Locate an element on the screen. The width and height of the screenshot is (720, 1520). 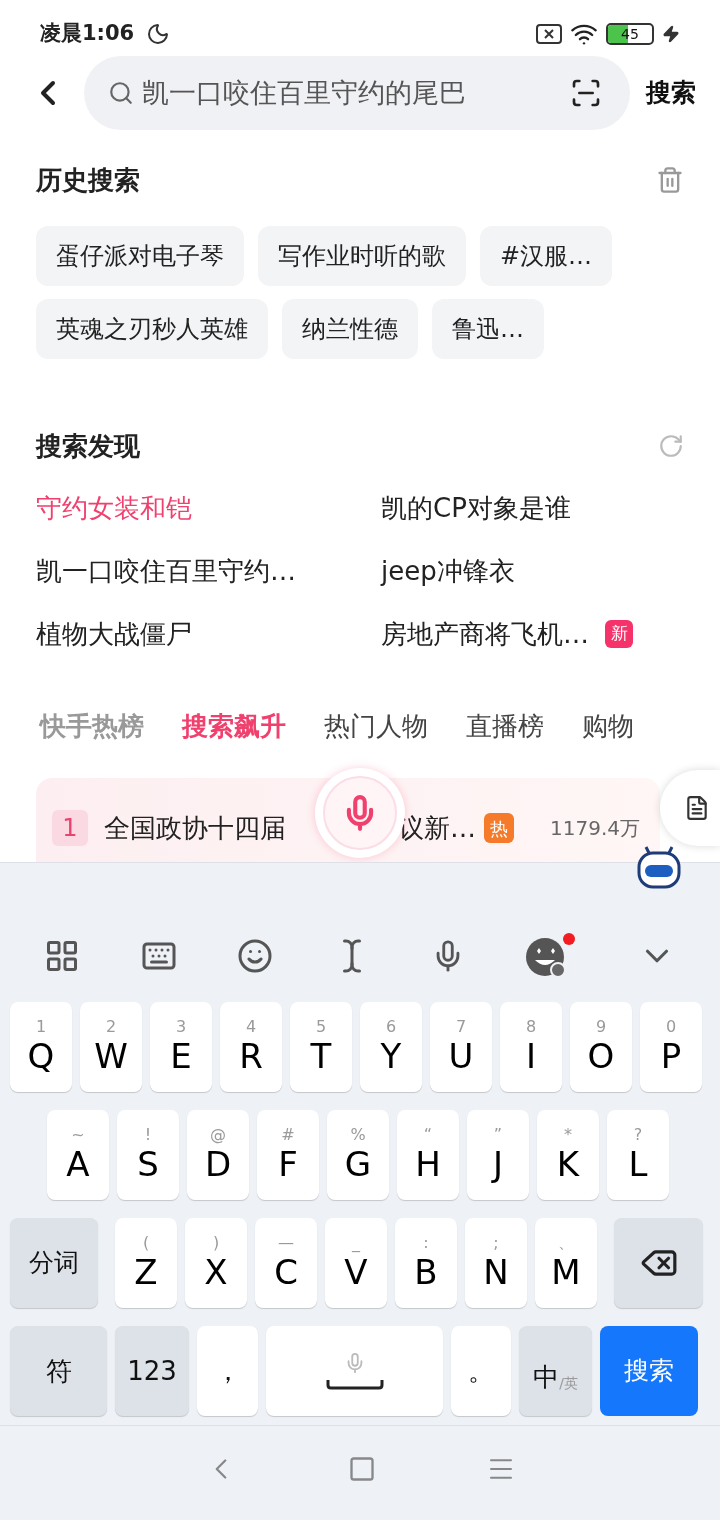
keyboard-key: 7 U is located at coordinates (461, 1047).